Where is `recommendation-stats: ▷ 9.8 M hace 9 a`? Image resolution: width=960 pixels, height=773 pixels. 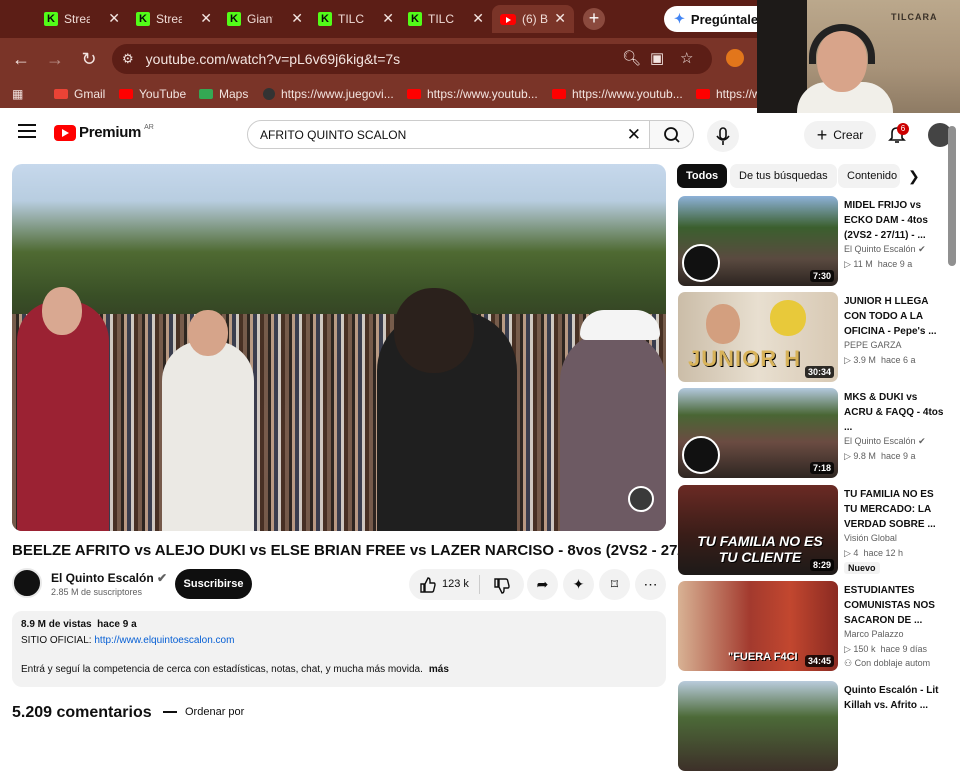
recommendation-stats: ▷ 9.8 M hace 9 a is located at coordinates (880, 456).